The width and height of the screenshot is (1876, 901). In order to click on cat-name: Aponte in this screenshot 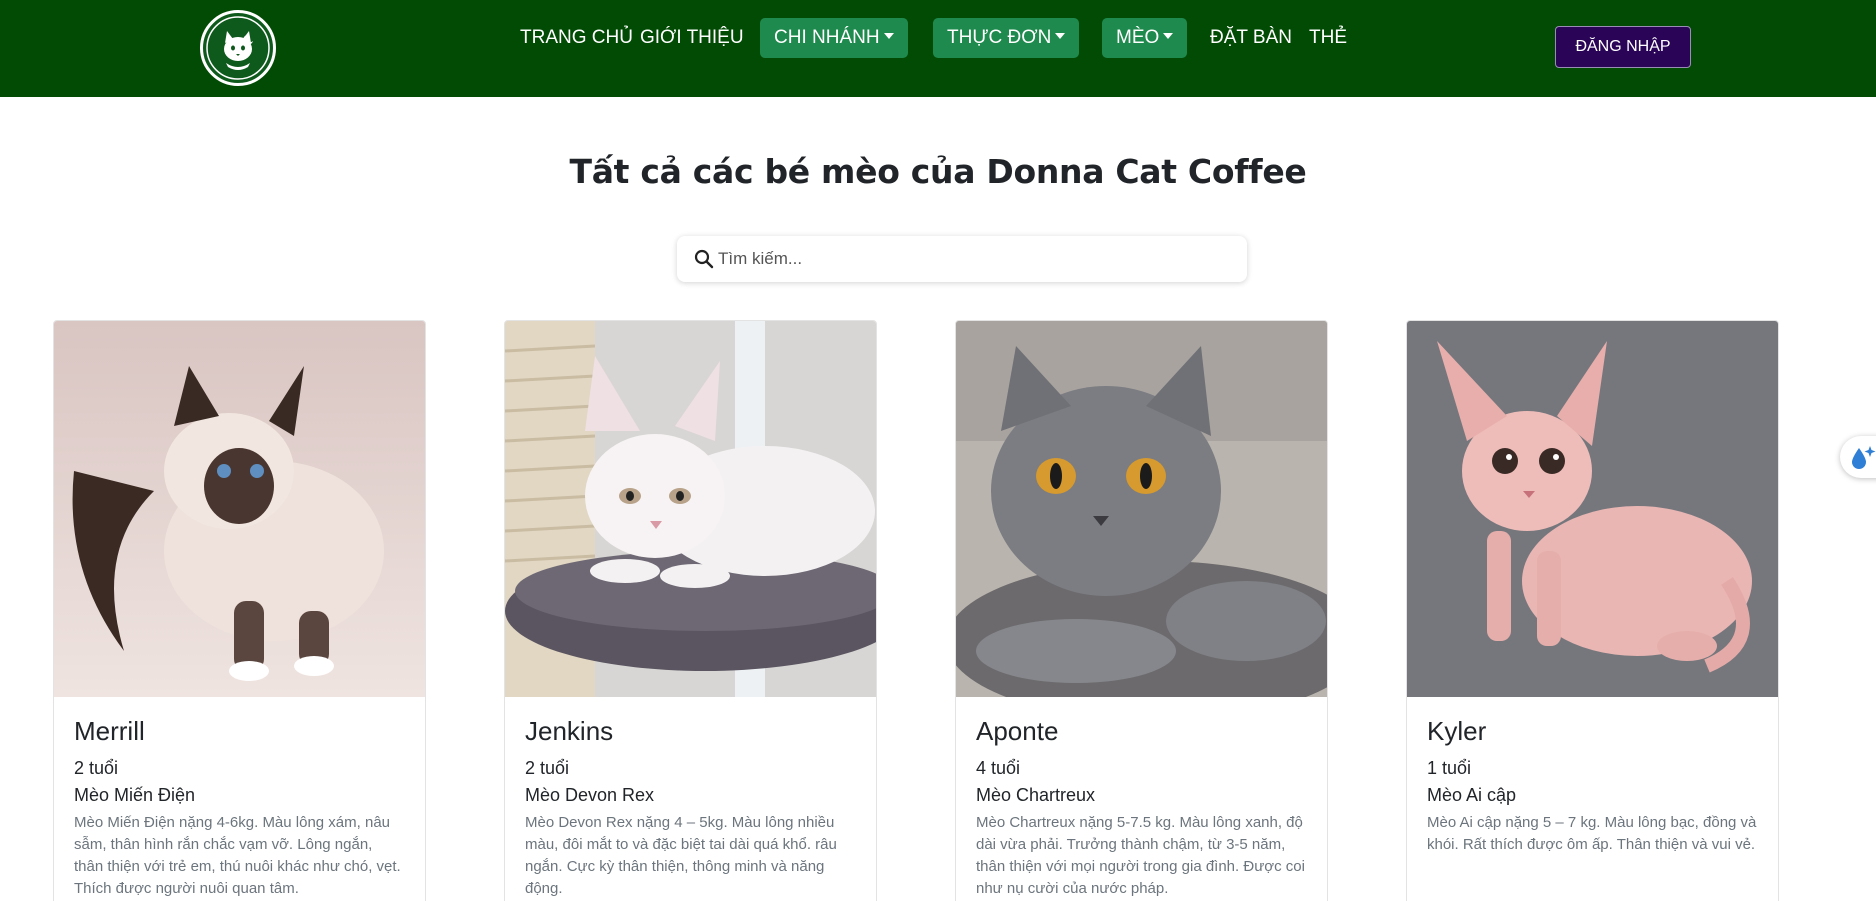, I will do `click(1017, 731)`.